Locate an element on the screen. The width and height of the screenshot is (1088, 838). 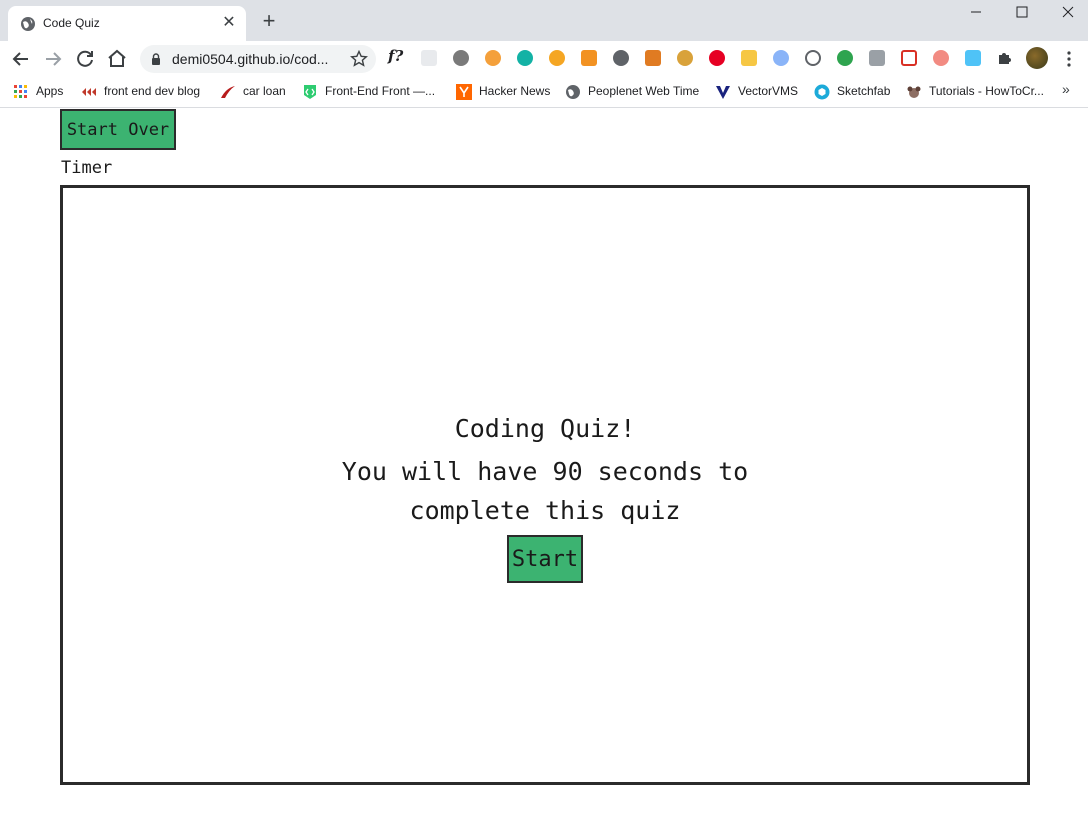
sketchfab-icon is located at coordinates (822, 92).